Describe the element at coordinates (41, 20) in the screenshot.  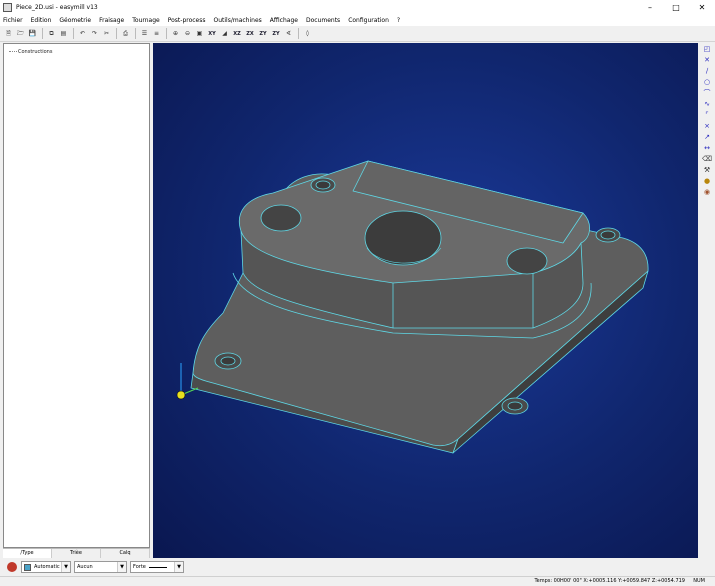
I see `menu-edition: Edition` at that location.